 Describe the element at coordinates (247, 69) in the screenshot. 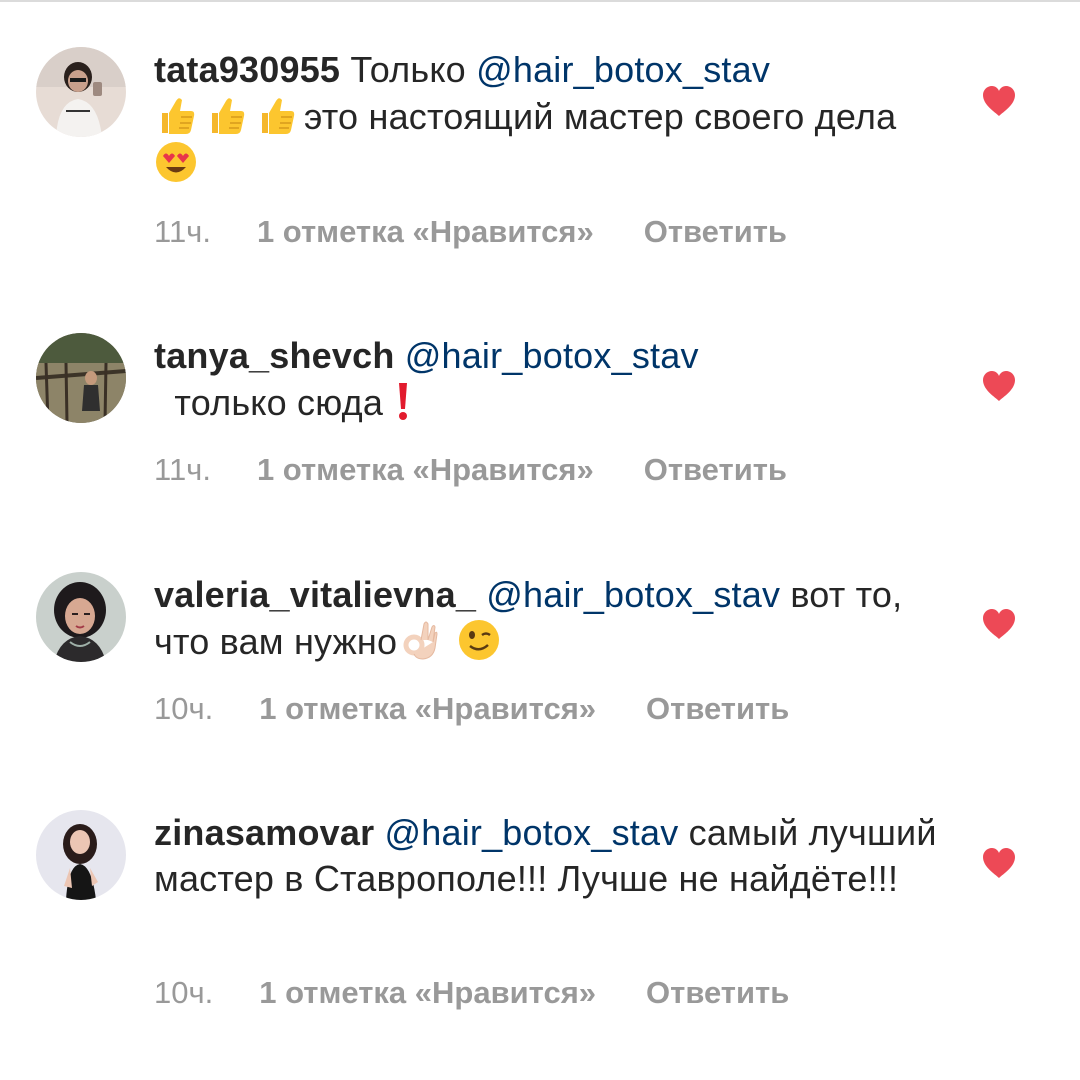

I see `comment-username: tata930955` at that location.